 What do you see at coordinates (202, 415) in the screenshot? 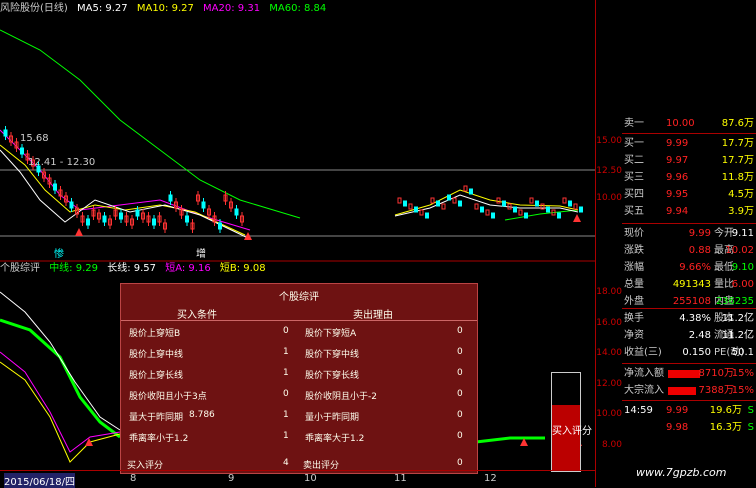
I see `buy-condition-extra: 8.786` at bounding box center [202, 415].